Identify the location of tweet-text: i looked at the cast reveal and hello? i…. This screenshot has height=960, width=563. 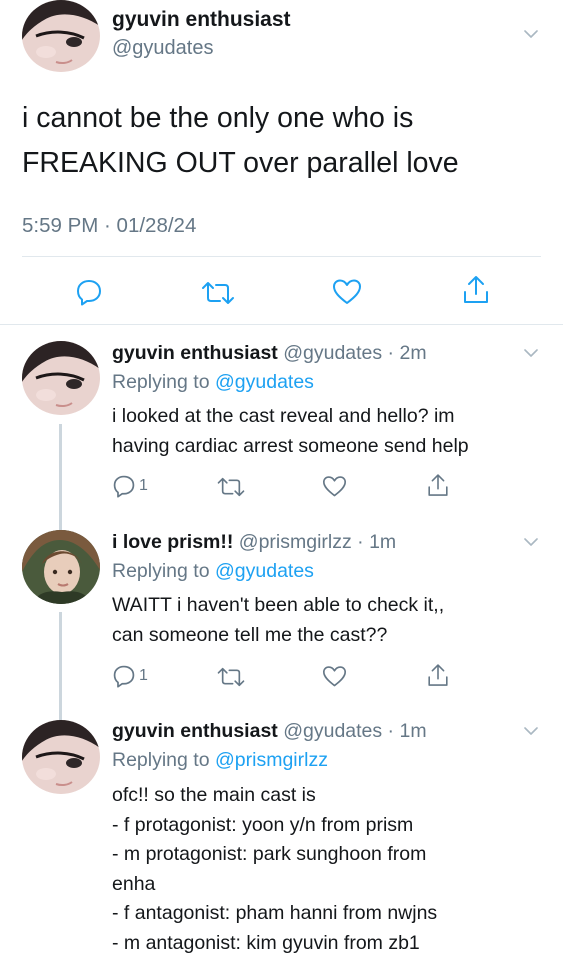
(332, 431).